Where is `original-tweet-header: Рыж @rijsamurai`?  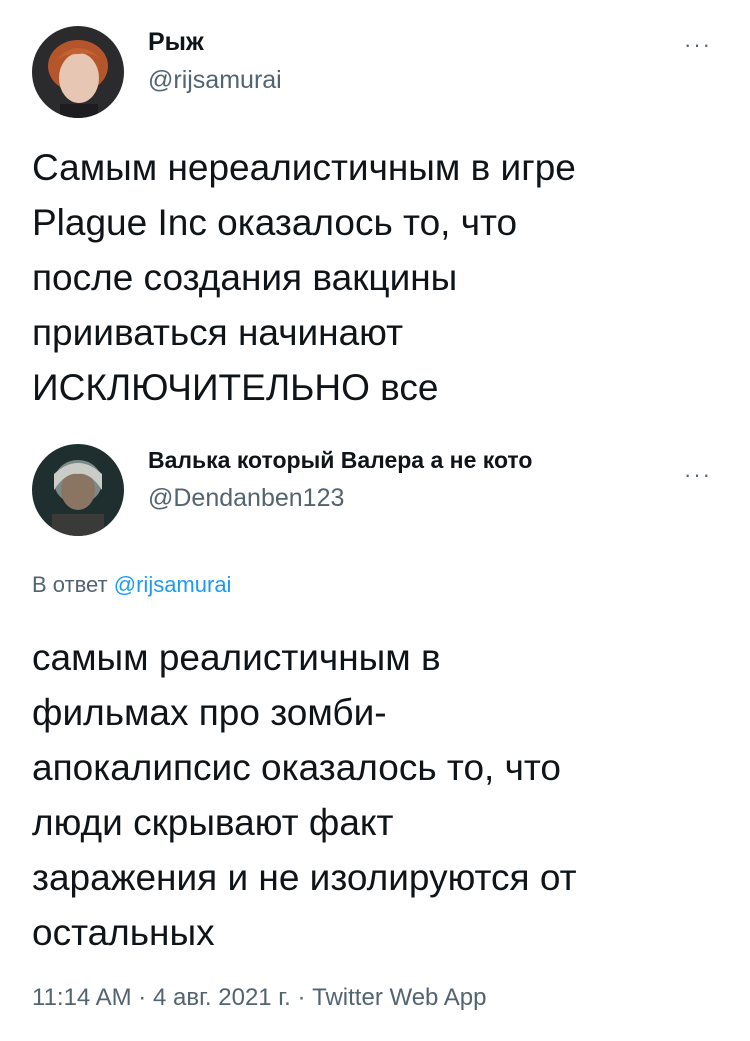
original-tweet-header: Рыж @rijsamurai is located at coordinates (157, 72).